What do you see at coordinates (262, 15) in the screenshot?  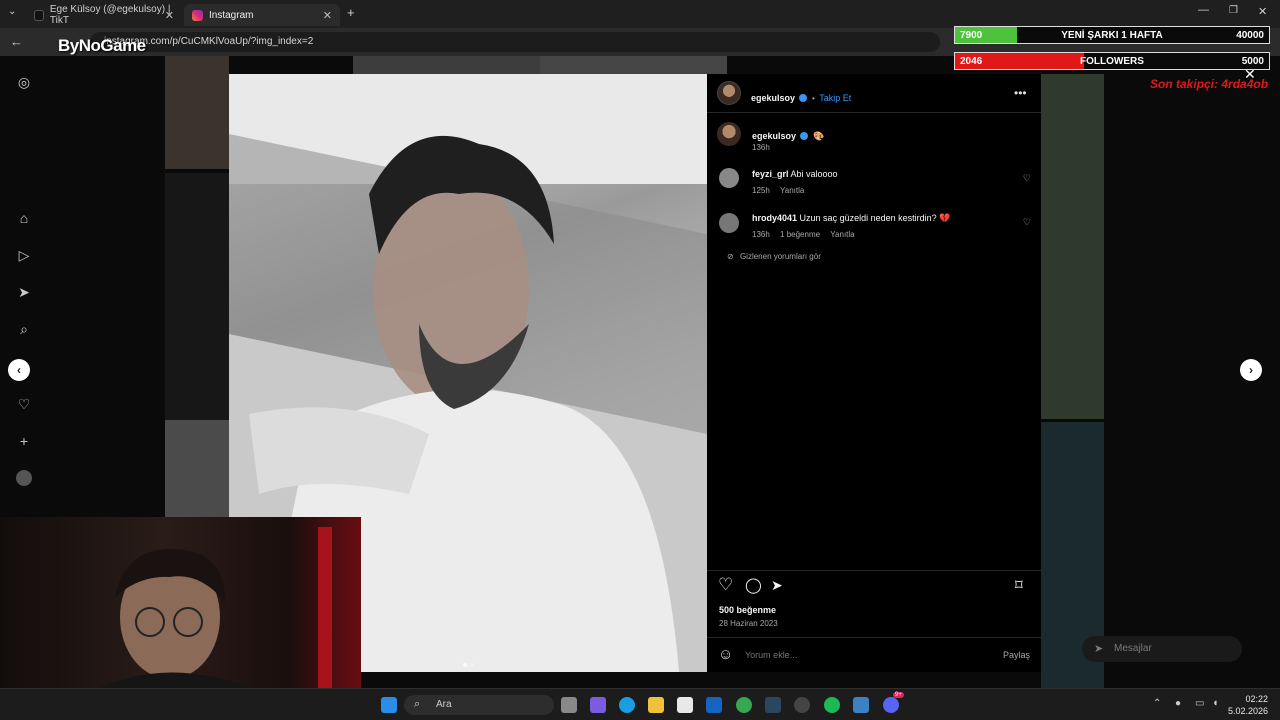 I see `tab-instagram: Instagram ✕` at bounding box center [262, 15].